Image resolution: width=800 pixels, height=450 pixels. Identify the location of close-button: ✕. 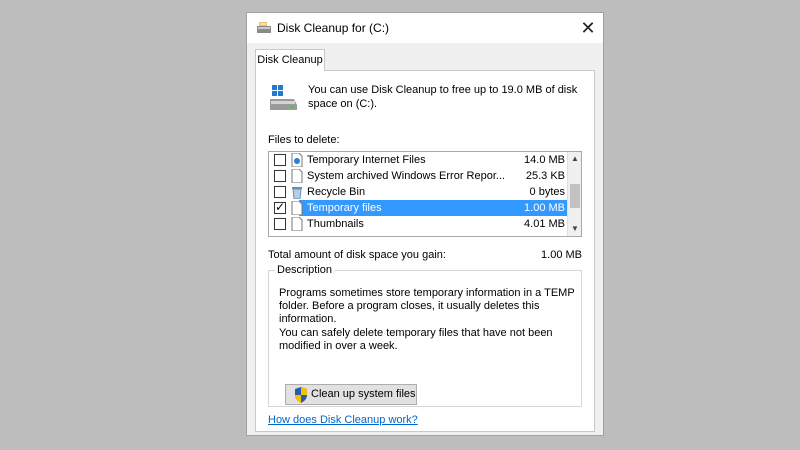
(588, 28).